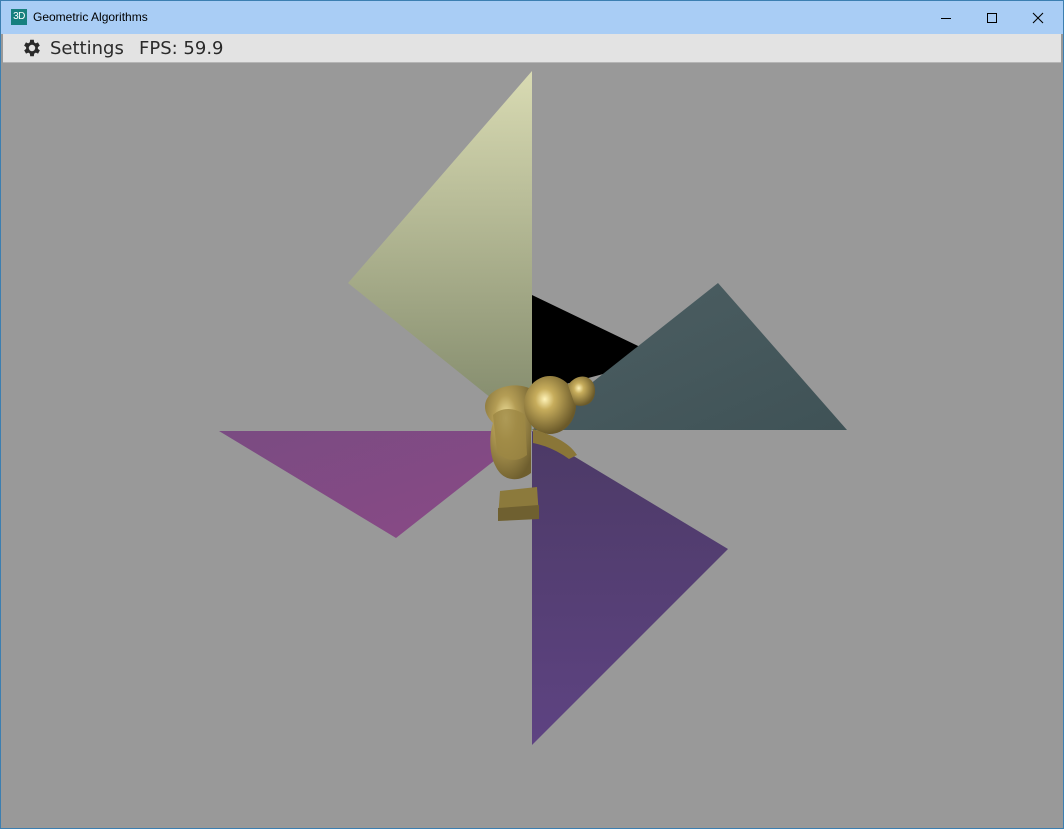 This screenshot has width=1064, height=829. I want to click on blade-bottom-violet, so click(630, 588).